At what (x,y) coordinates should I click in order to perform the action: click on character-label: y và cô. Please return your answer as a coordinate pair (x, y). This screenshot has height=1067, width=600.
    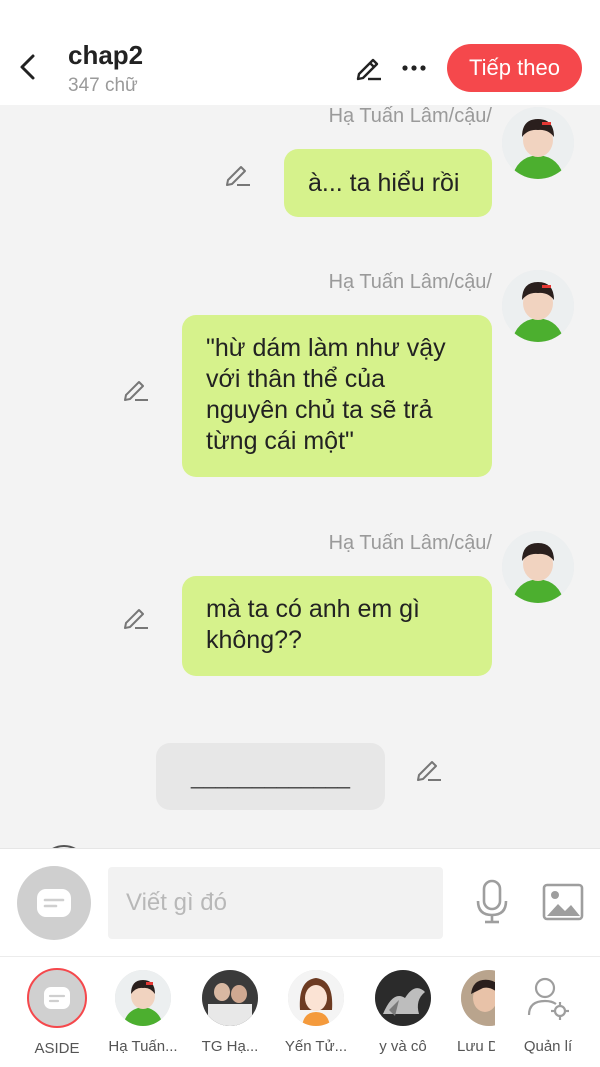
    Looking at the image, I should click on (403, 1046).